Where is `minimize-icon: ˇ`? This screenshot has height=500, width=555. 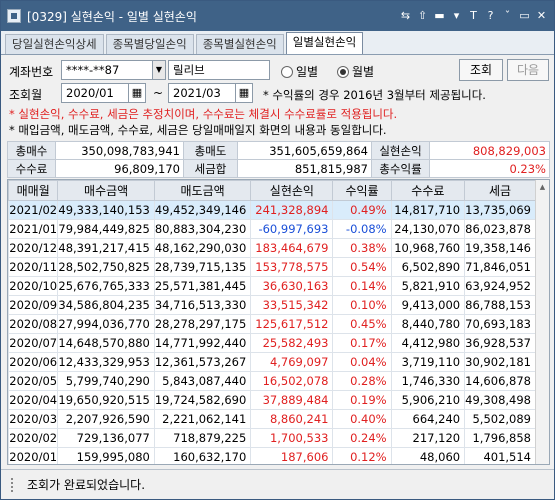 minimize-icon: ˇ is located at coordinates (507, 16).